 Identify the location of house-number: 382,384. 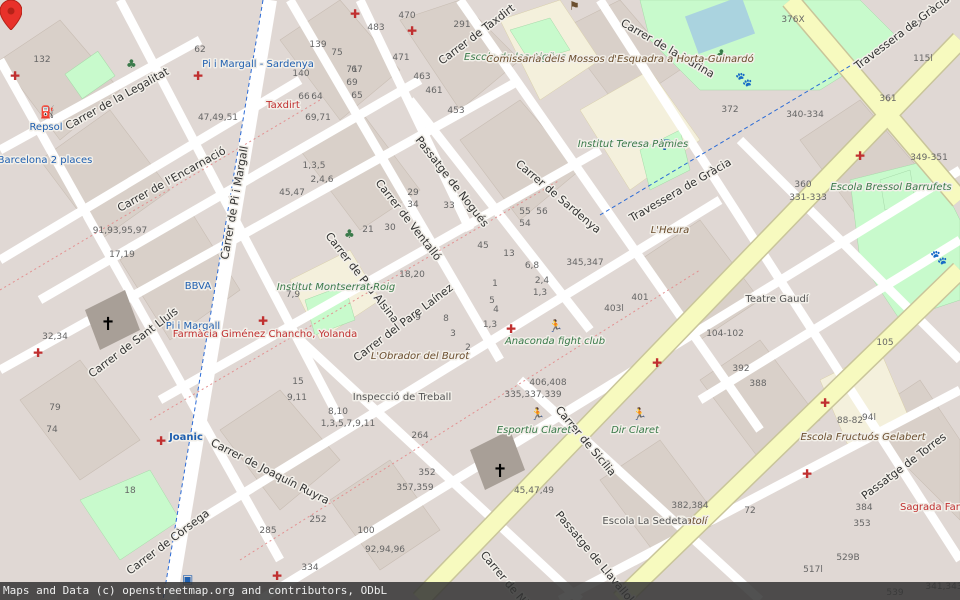
(689, 506).